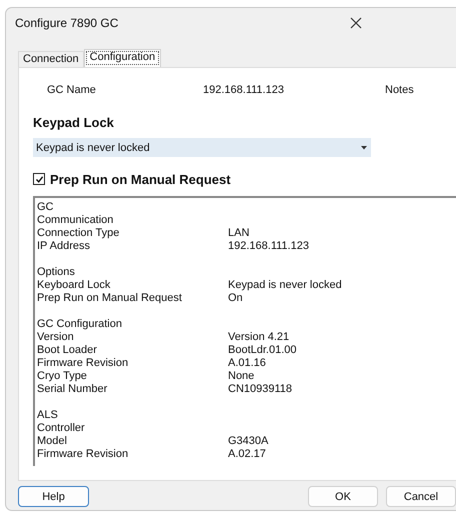 The height and width of the screenshot is (520, 456). Describe the element at coordinates (75, 220) in the screenshot. I see `info-label: Communication` at that location.